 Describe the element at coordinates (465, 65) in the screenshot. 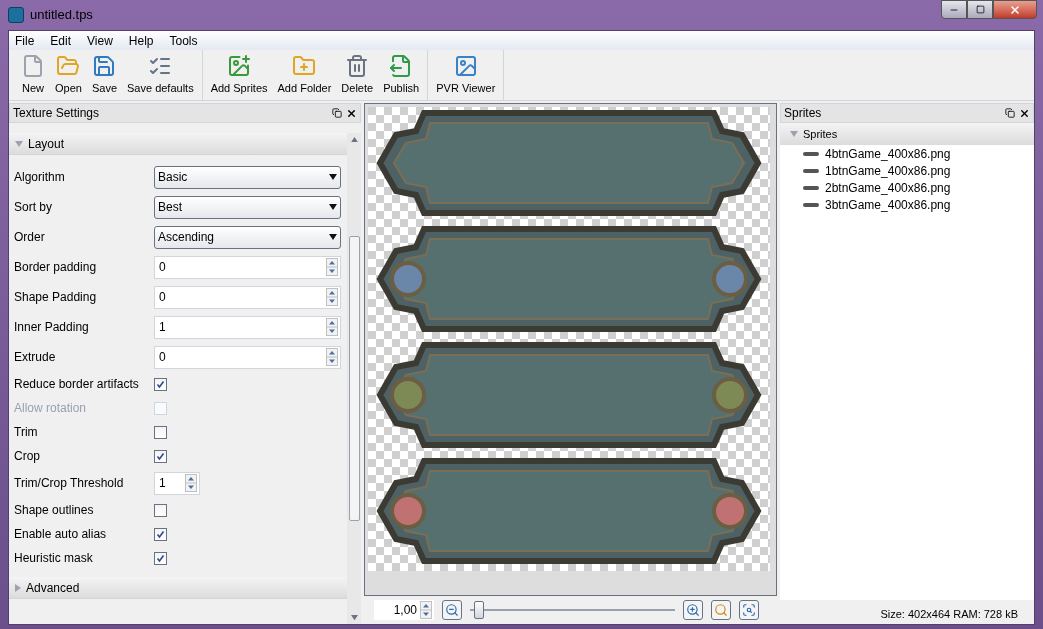

I see `image-icon` at that location.